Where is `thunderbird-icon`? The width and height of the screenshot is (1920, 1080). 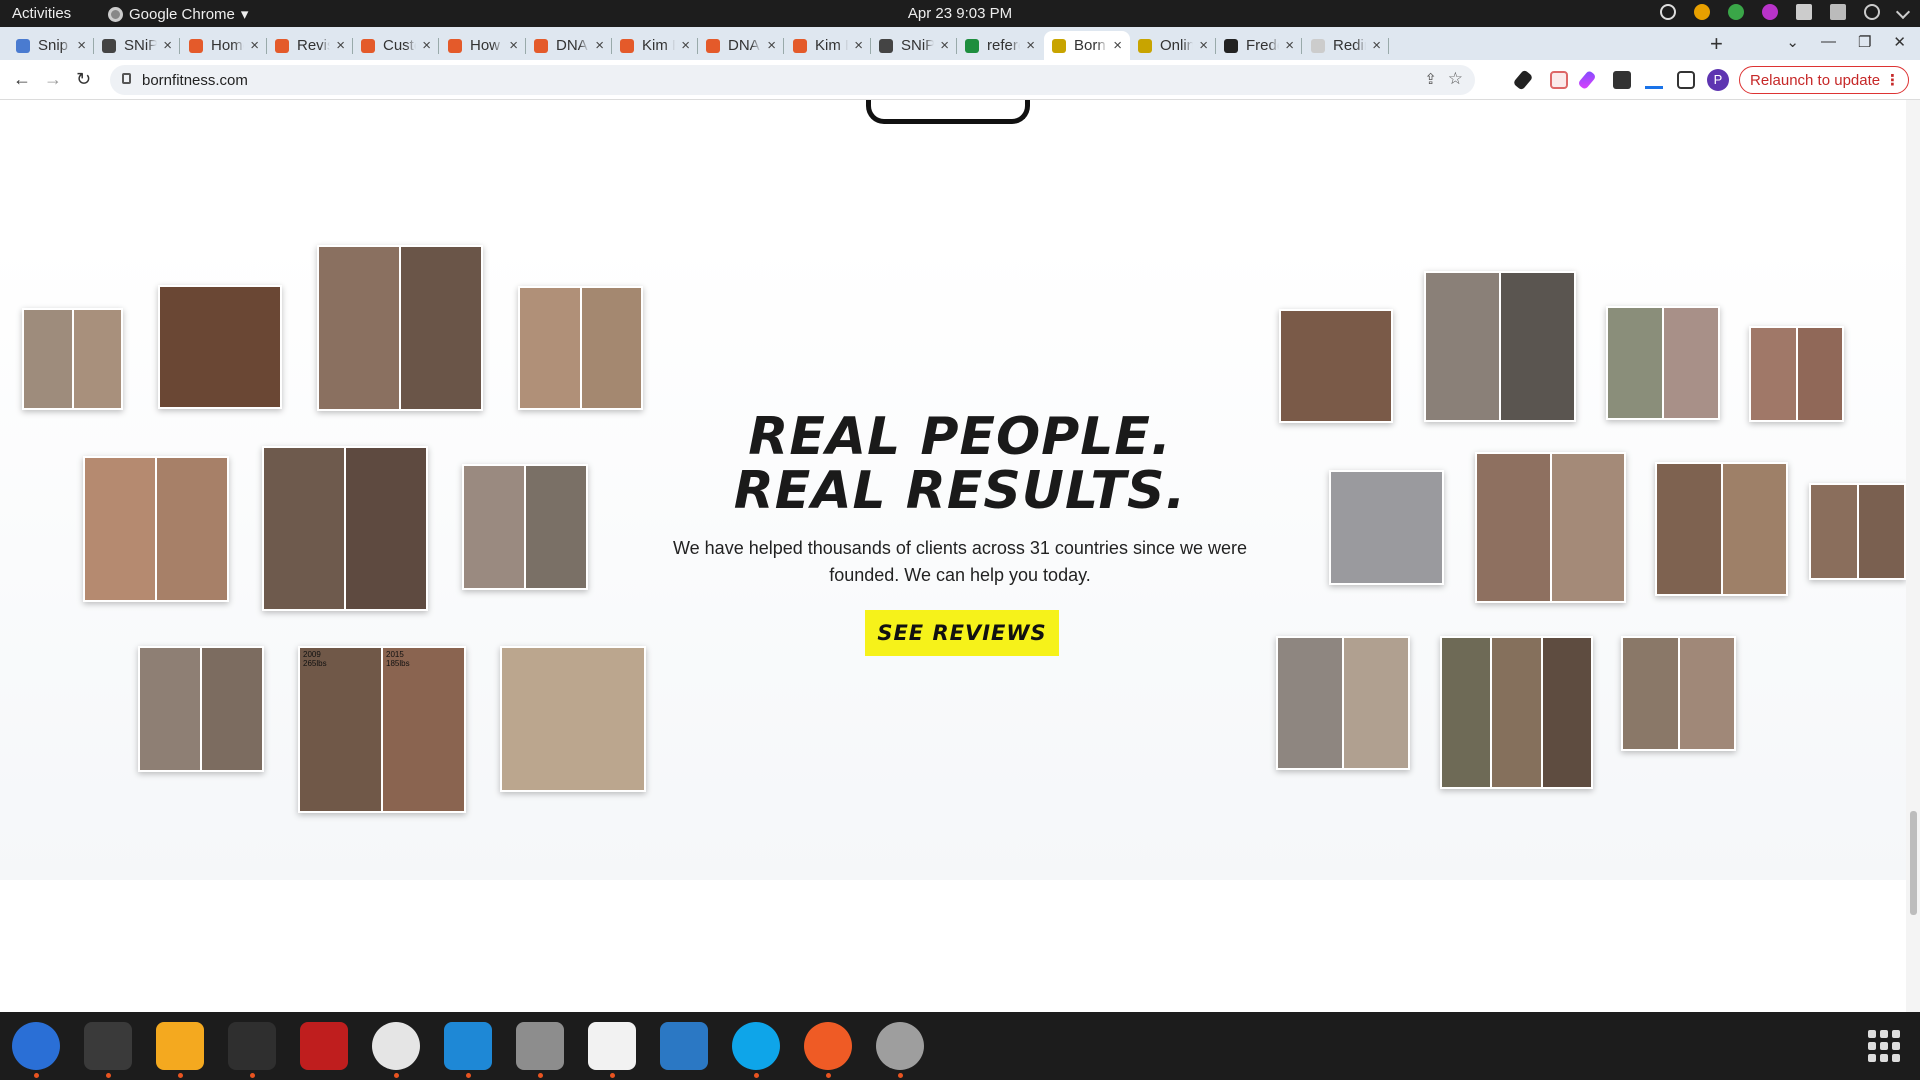
thunderbird-icon is located at coordinates (36, 1050).